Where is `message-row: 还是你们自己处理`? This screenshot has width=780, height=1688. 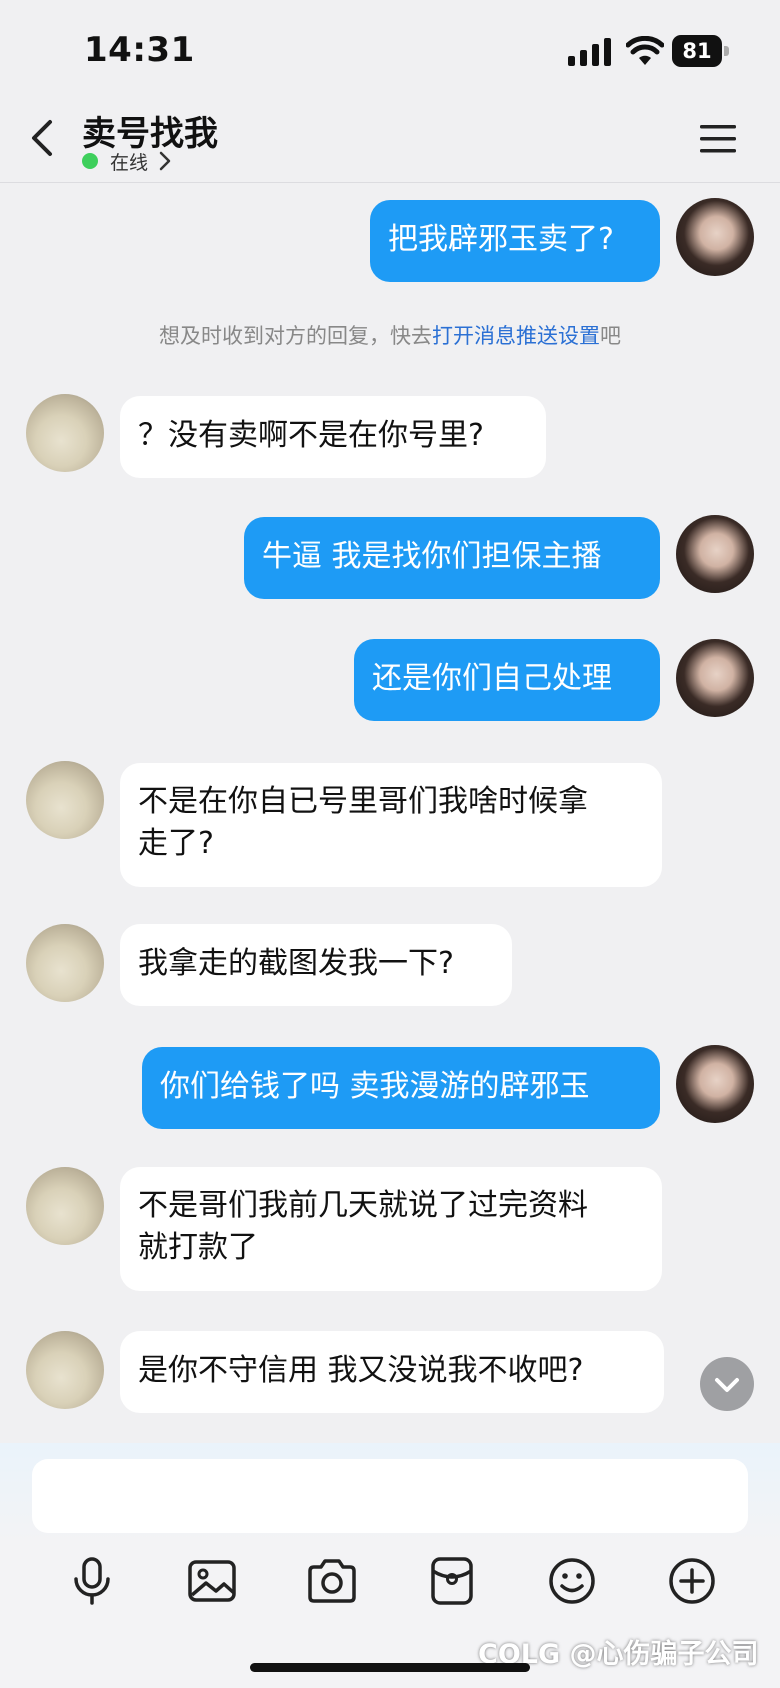
message-row: 还是你们自己处理 is located at coordinates (390, 681).